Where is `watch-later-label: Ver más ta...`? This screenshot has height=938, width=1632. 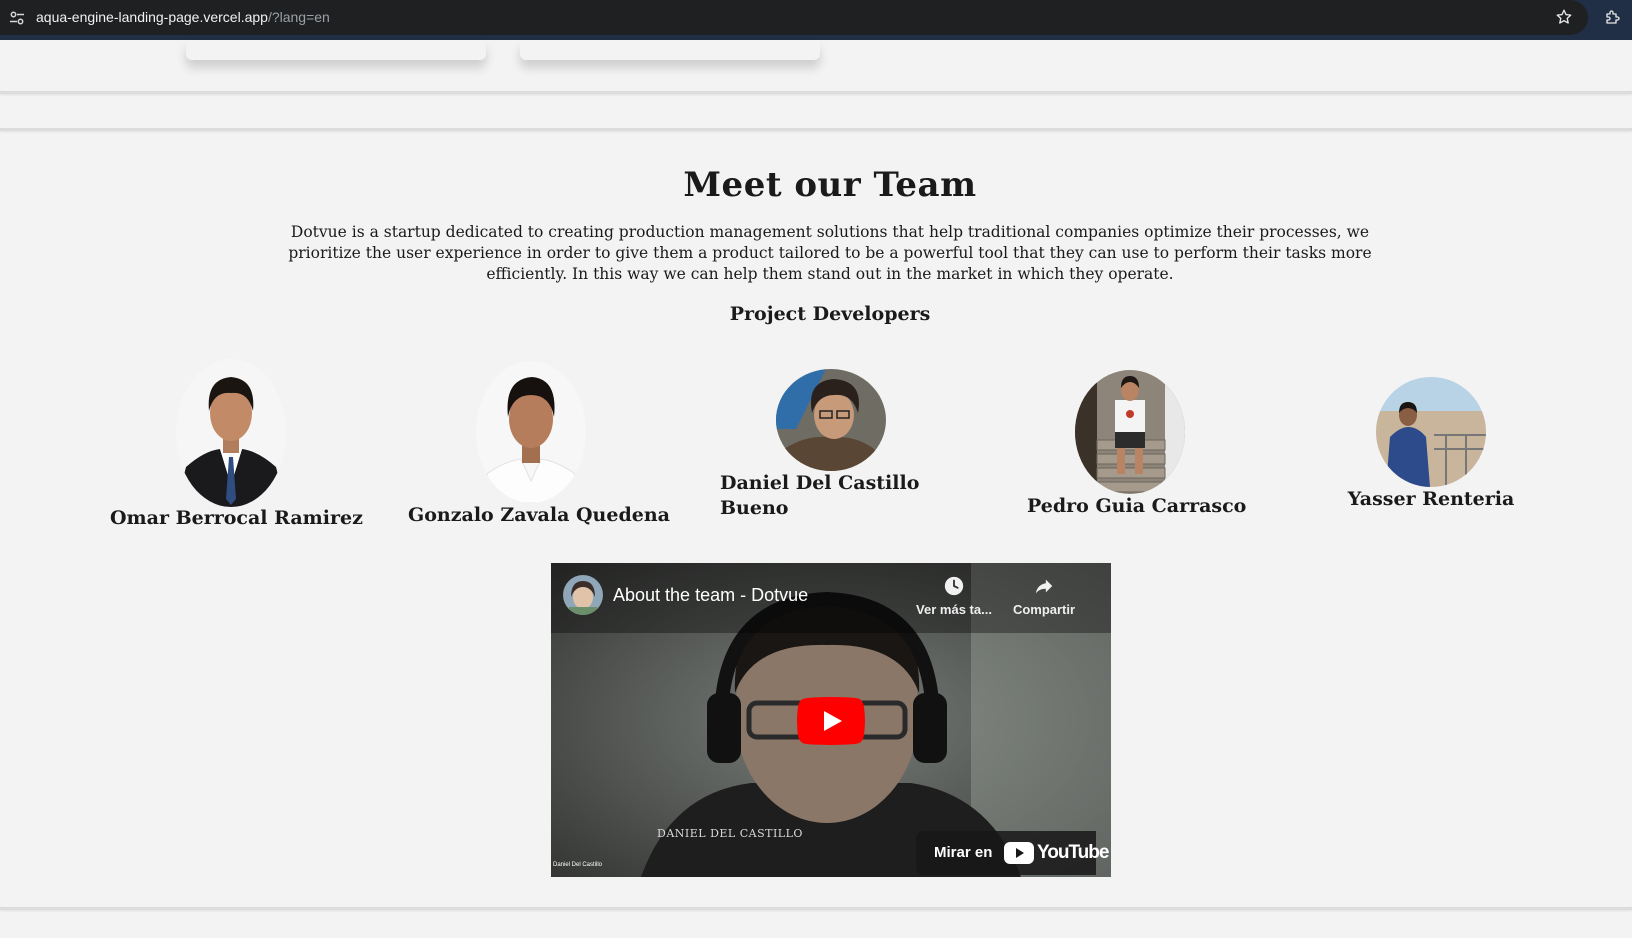 watch-later-label: Ver más ta... is located at coordinates (954, 609).